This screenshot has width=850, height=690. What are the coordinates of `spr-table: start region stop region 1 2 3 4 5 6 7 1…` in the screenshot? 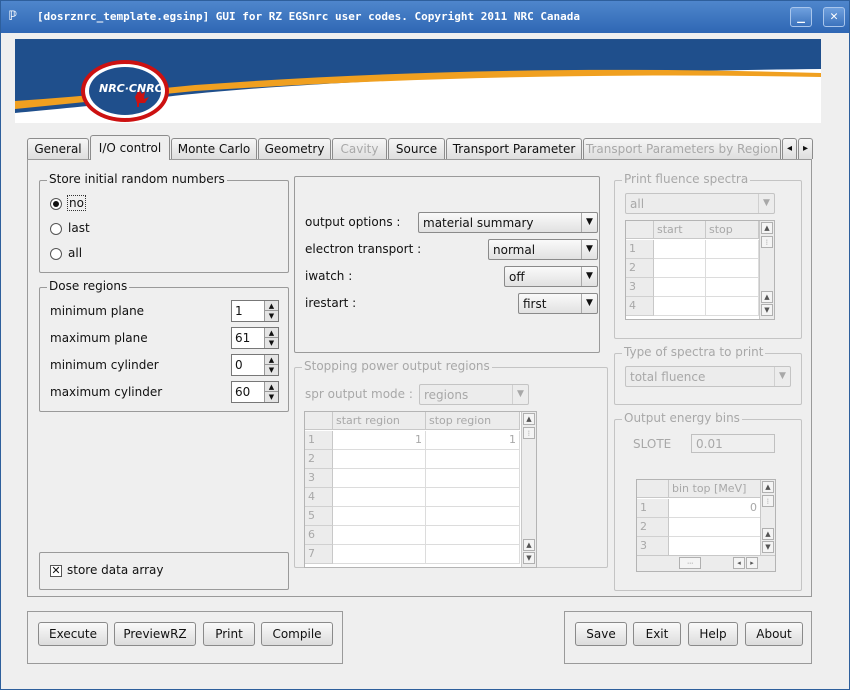 It's located at (420, 489).